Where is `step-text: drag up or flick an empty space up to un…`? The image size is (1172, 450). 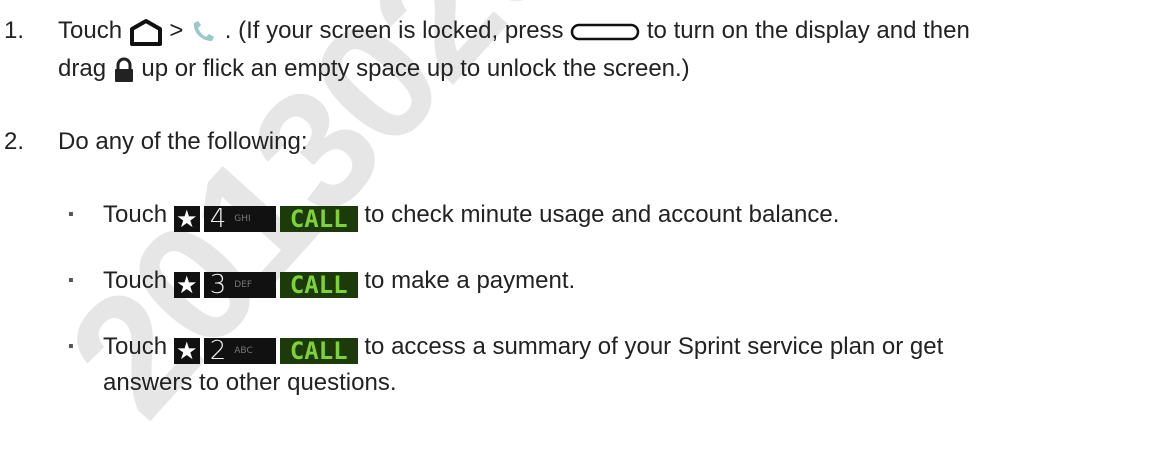 step-text: drag up or flick an empty space up to un… is located at coordinates (374, 69).